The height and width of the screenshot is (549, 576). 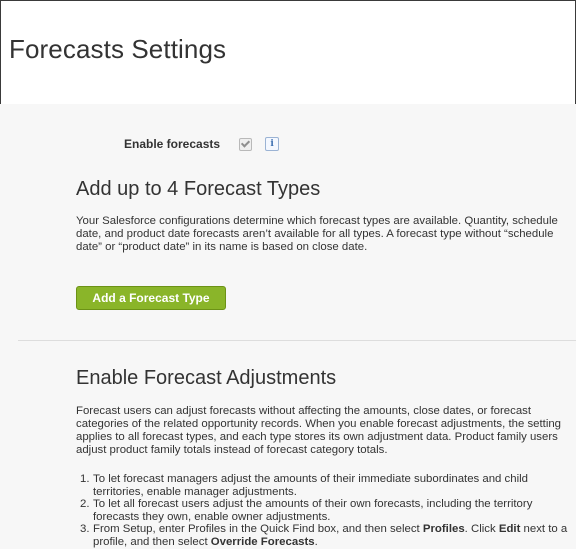 I want to click on page-title: Forecasts Settings, so click(x=118, y=49).